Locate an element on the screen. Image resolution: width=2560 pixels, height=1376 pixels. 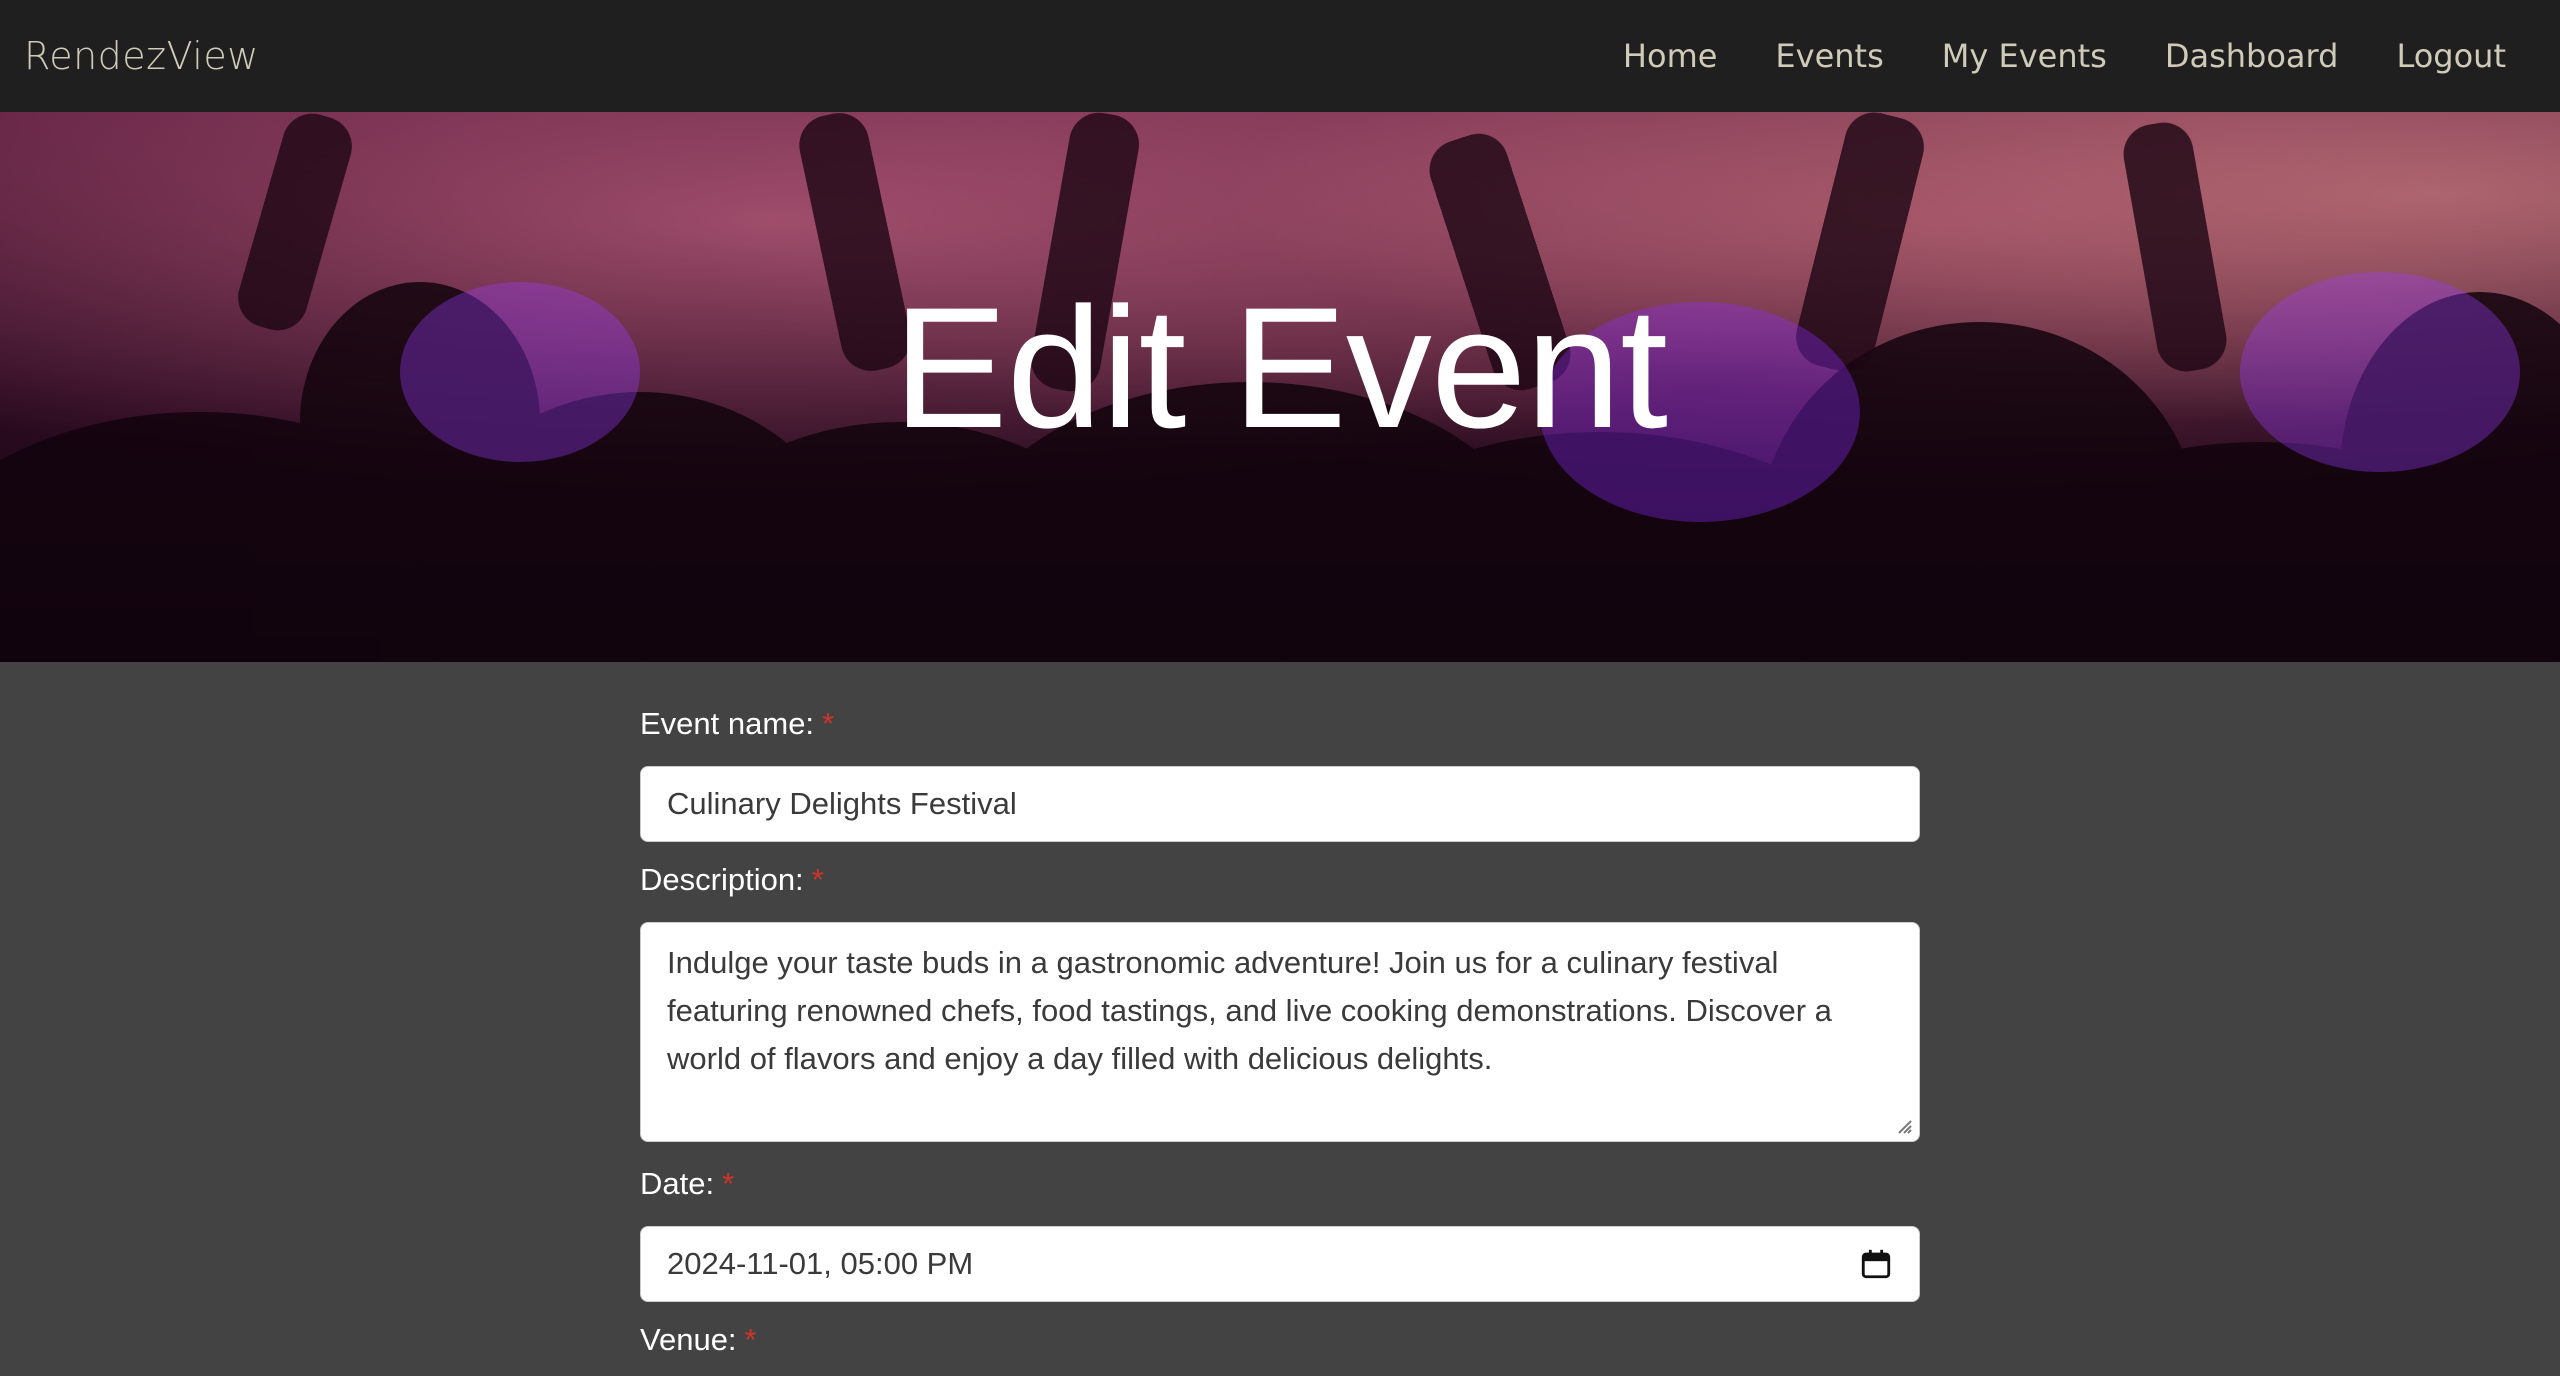
nav-logout-link: Logout is located at coordinates (2451, 56).